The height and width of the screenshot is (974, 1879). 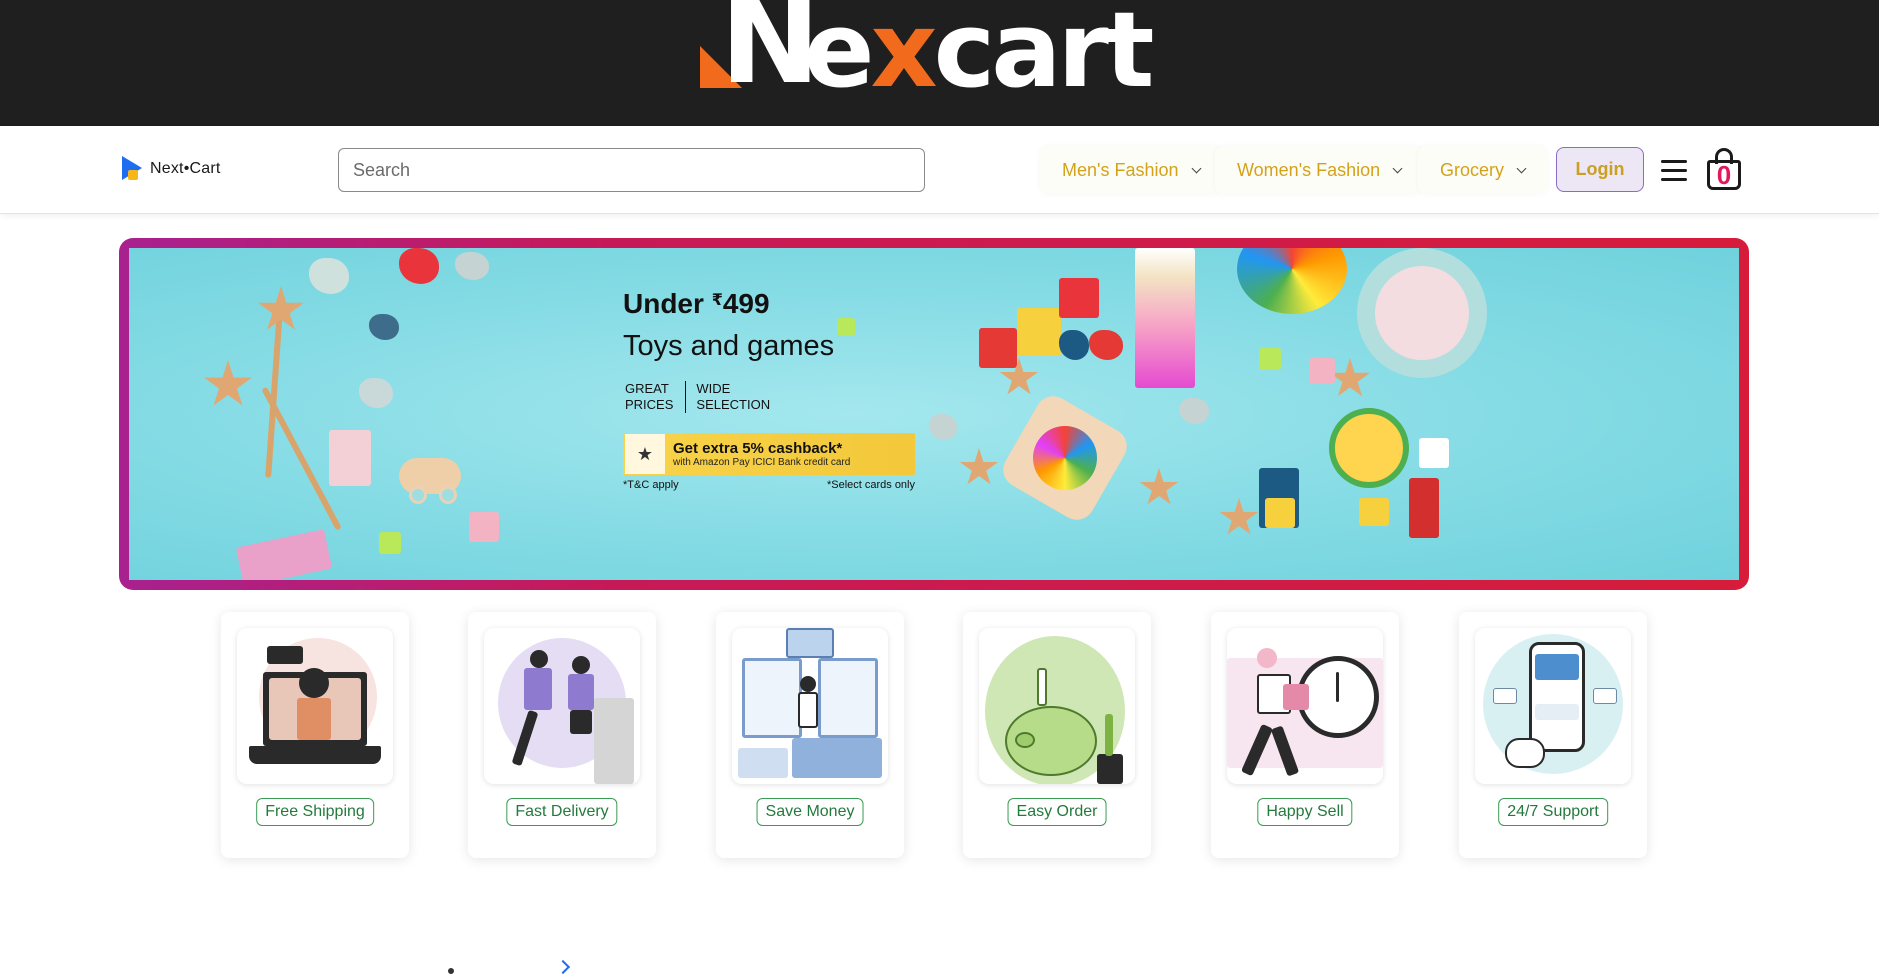 What do you see at coordinates (614, 741) in the screenshot?
I see `desk` at bounding box center [614, 741].